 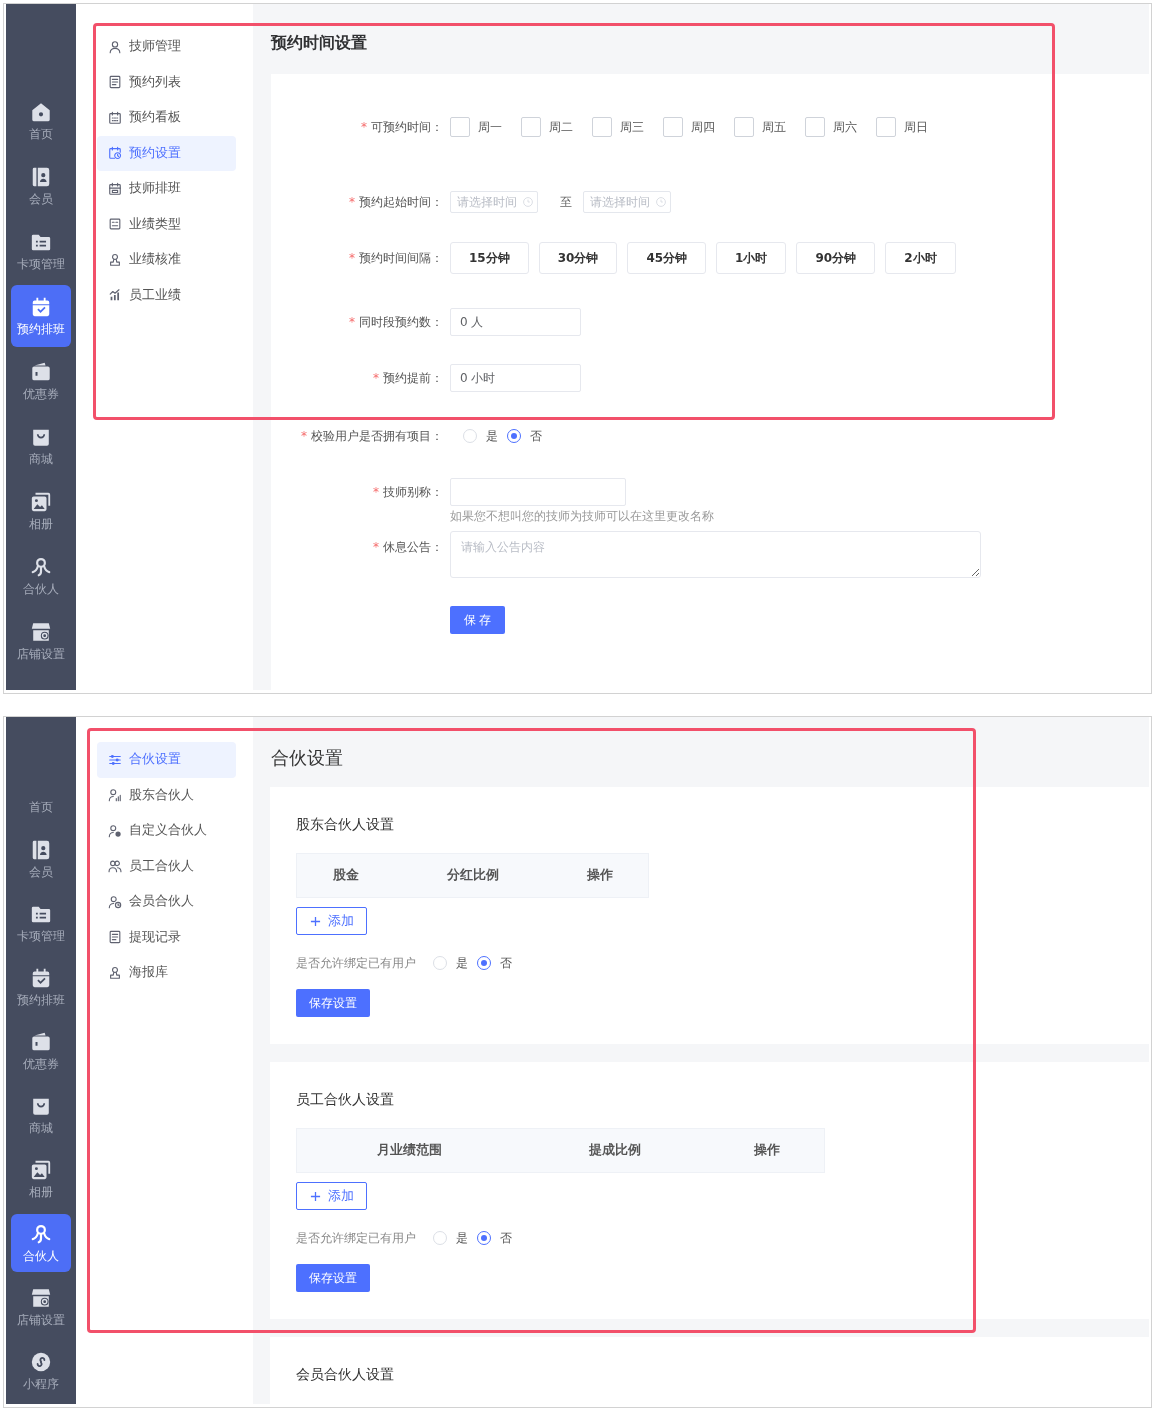 What do you see at coordinates (115, 759) in the screenshot?
I see `sliders-icon` at bounding box center [115, 759].